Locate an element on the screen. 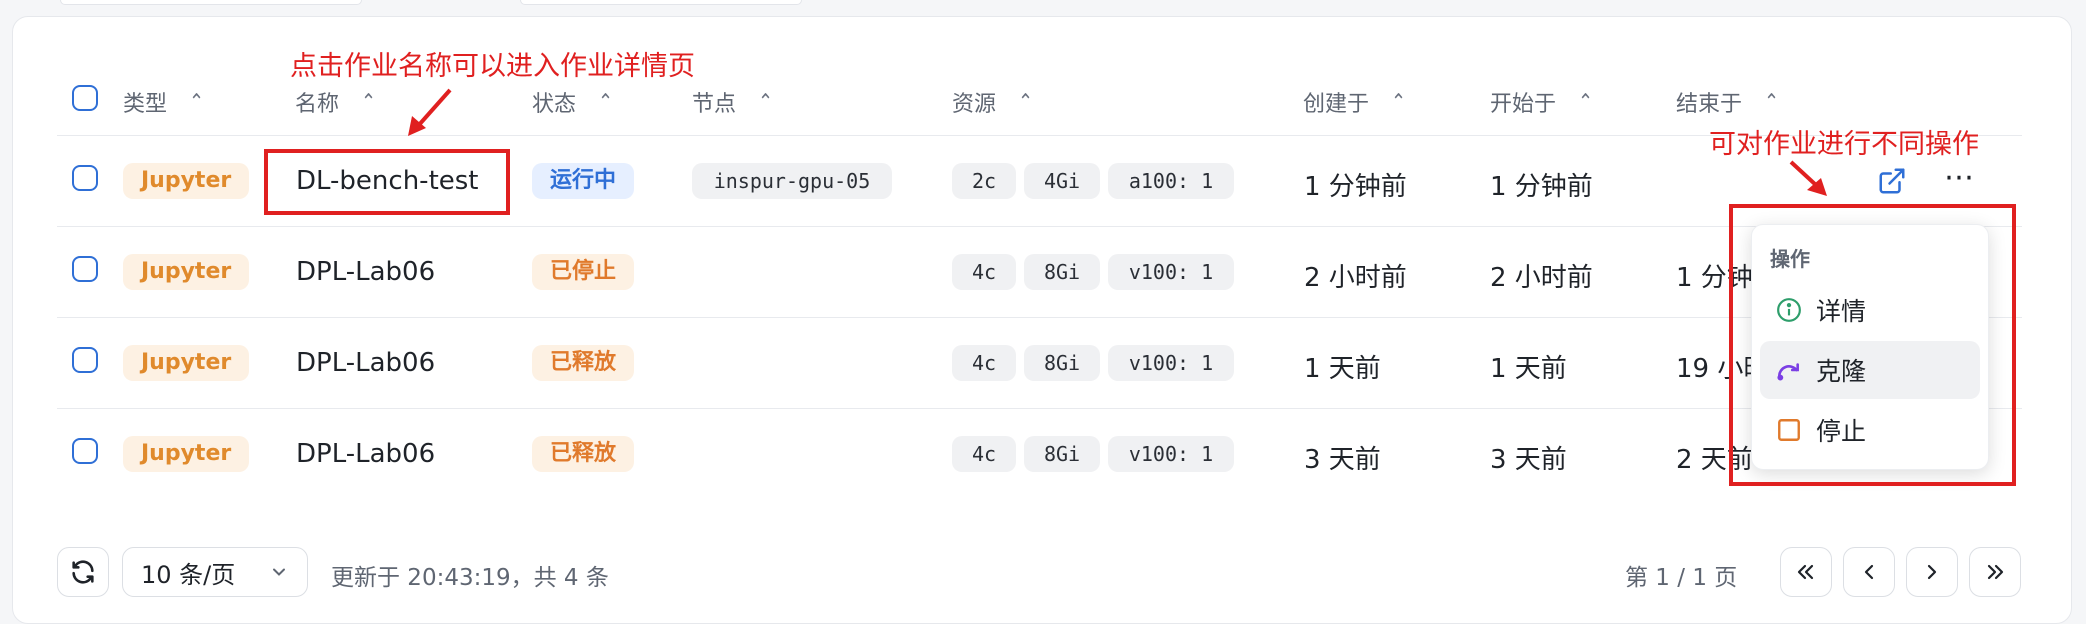 This screenshot has height=624, width=2086. refresh-button is located at coordinates (83, 572).